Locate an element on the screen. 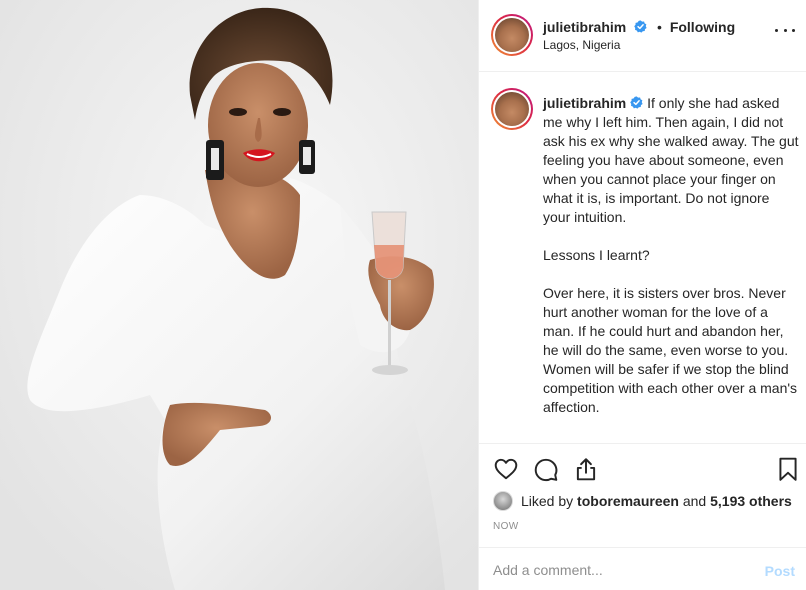 The image size is (806, 590). action-bar is located at coordinates (642, 468).